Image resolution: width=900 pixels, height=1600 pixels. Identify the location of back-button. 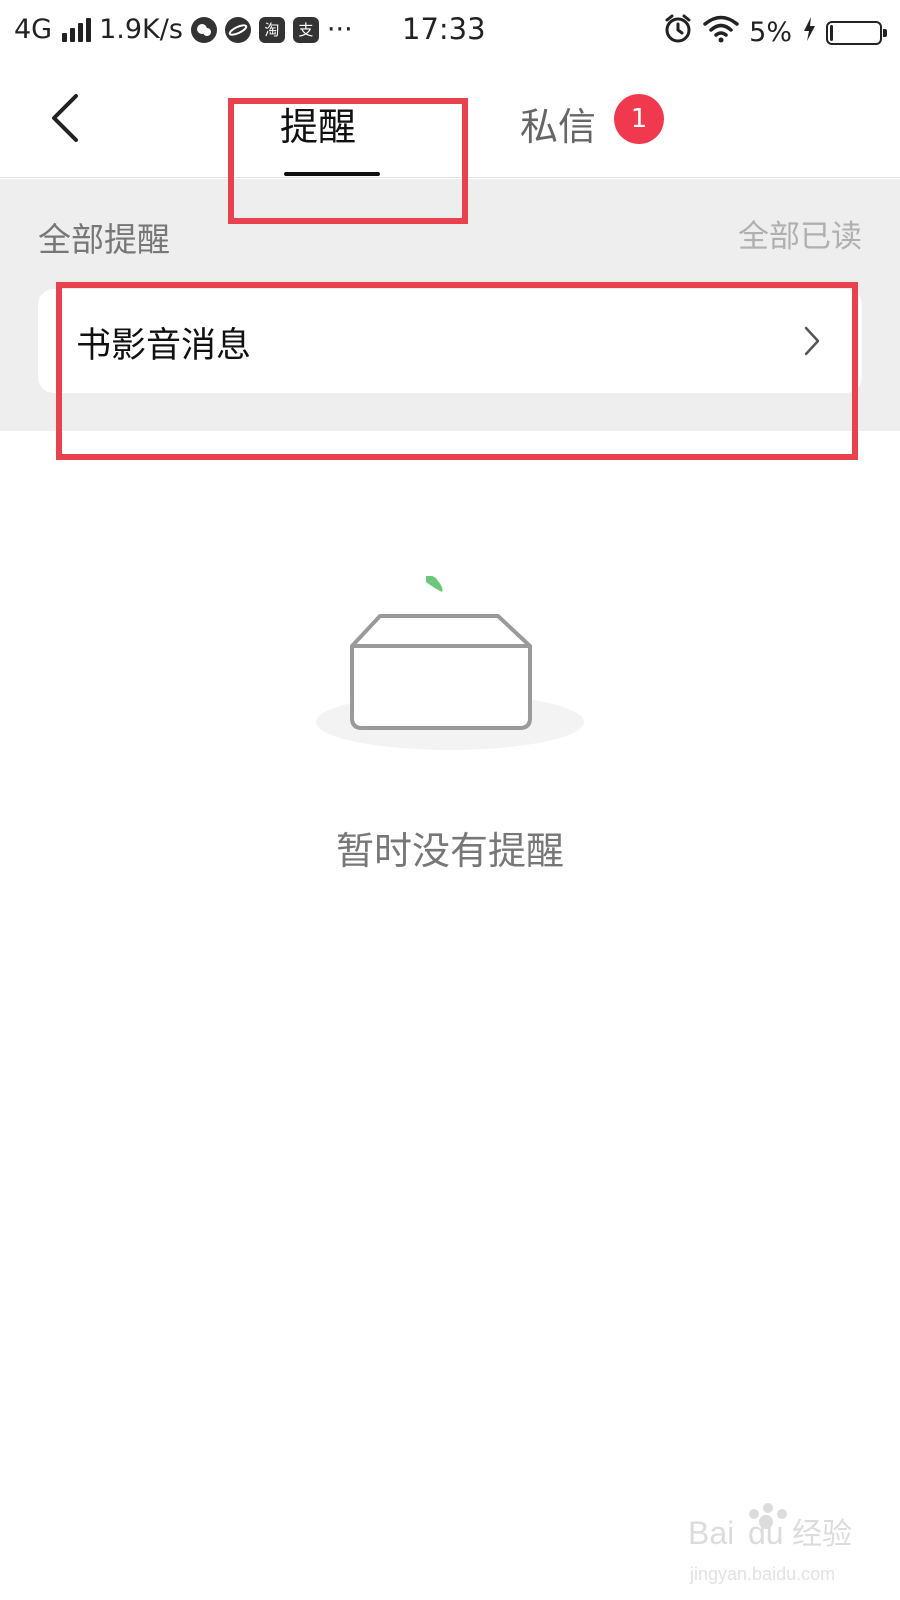
(68, 118).